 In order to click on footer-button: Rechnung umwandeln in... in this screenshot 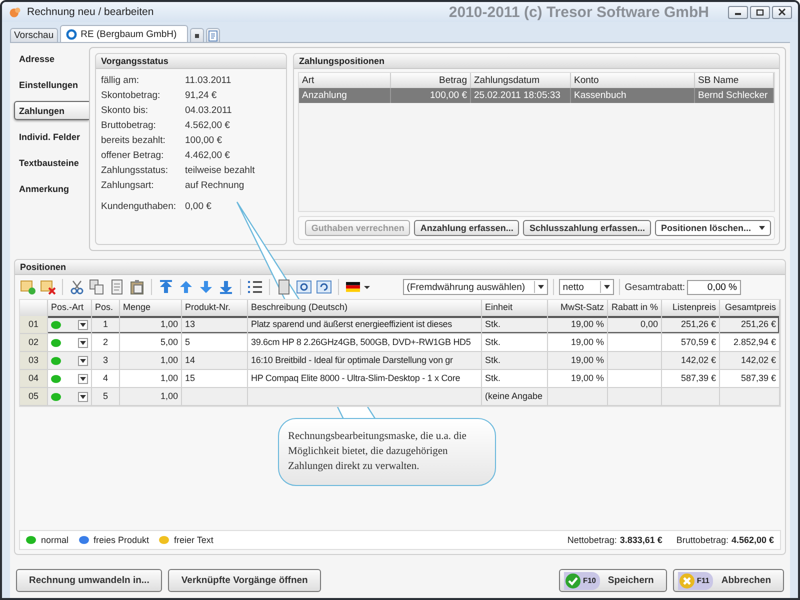, I will do `click(89, 580)`.